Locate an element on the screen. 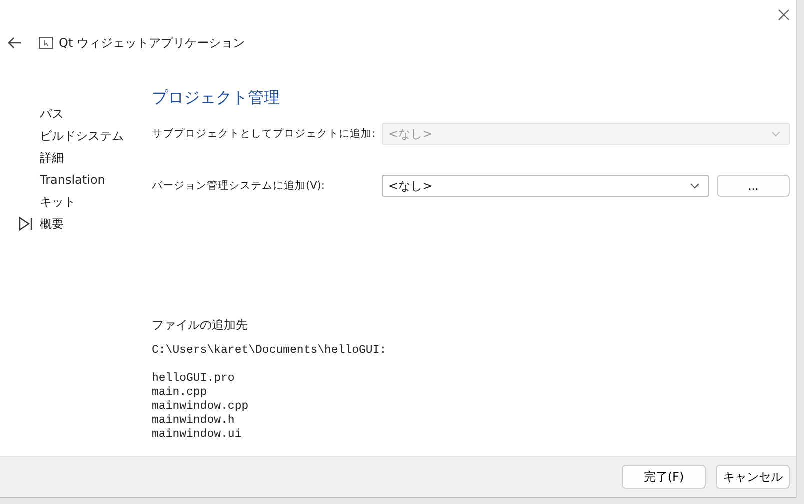  finish-button: 完了(F) is located at coordinates (664, 477).